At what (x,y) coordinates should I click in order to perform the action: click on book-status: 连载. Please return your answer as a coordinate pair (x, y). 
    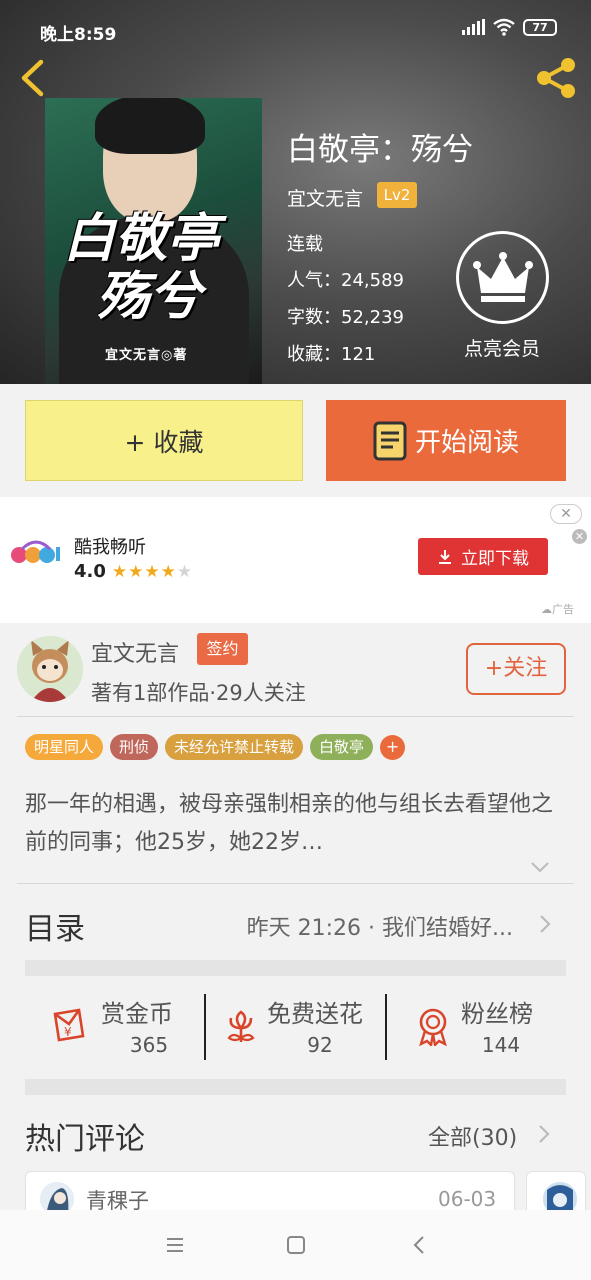
    Looking at the image, I should click on (305, 244).